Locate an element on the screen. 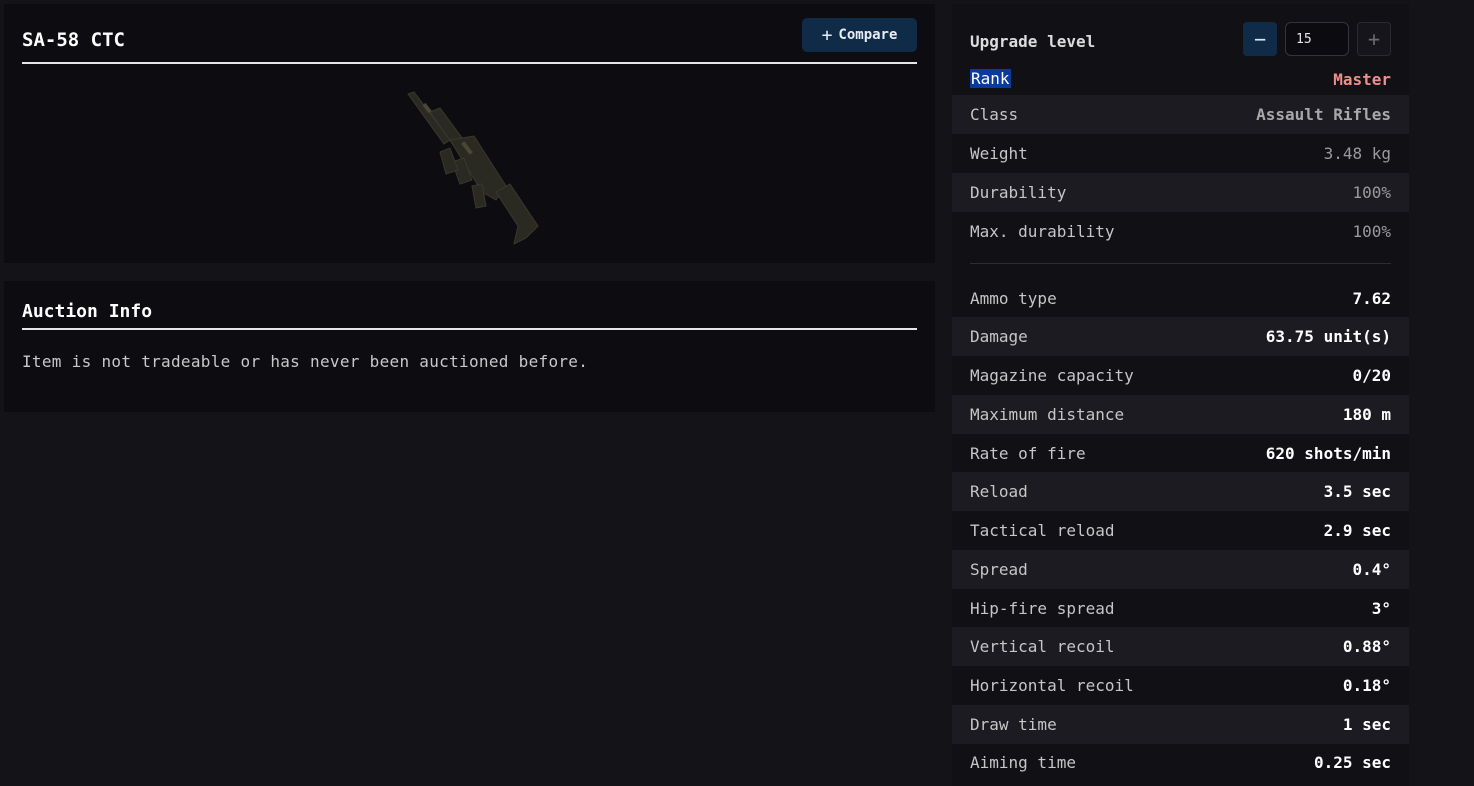 This screenshot has height=786, width=1474. stat-label: Hip-fire spread is located at coordinates (1042, 608).